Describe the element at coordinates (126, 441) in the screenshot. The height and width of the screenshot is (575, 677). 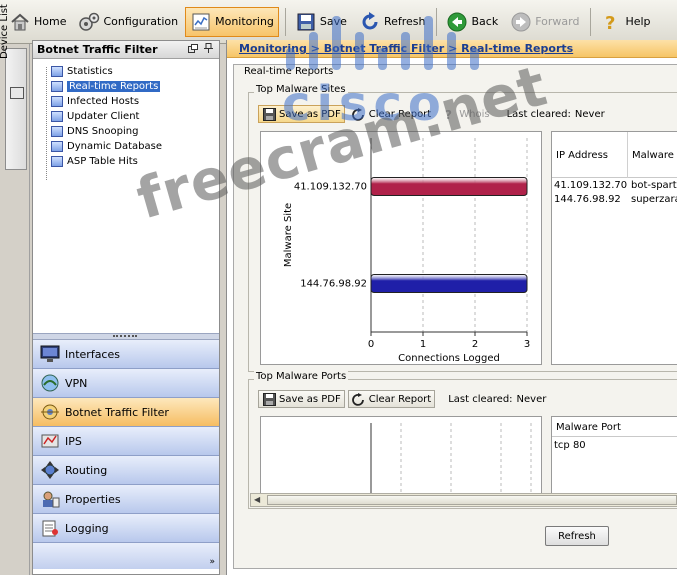
I see `nav-ips: IPS` at that location.